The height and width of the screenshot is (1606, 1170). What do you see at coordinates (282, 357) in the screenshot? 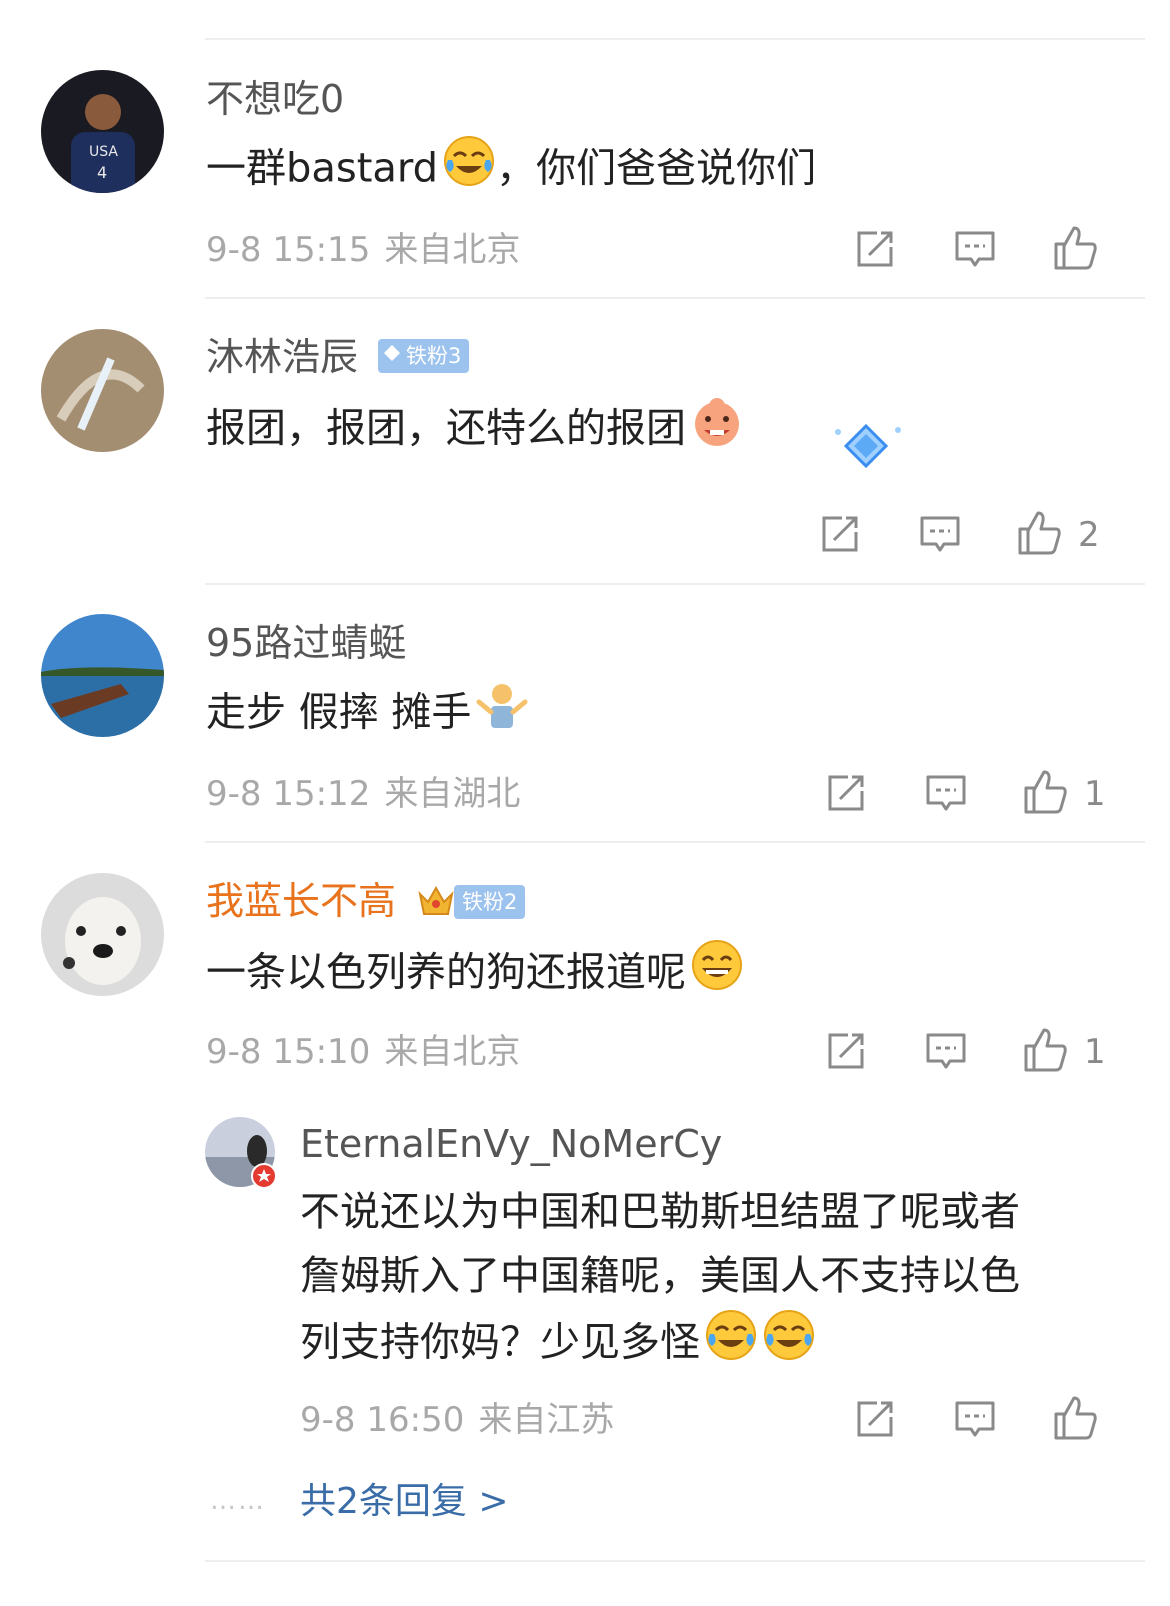
I see `comment-username: 沐林浩辰` at bounding box center [282, 357].